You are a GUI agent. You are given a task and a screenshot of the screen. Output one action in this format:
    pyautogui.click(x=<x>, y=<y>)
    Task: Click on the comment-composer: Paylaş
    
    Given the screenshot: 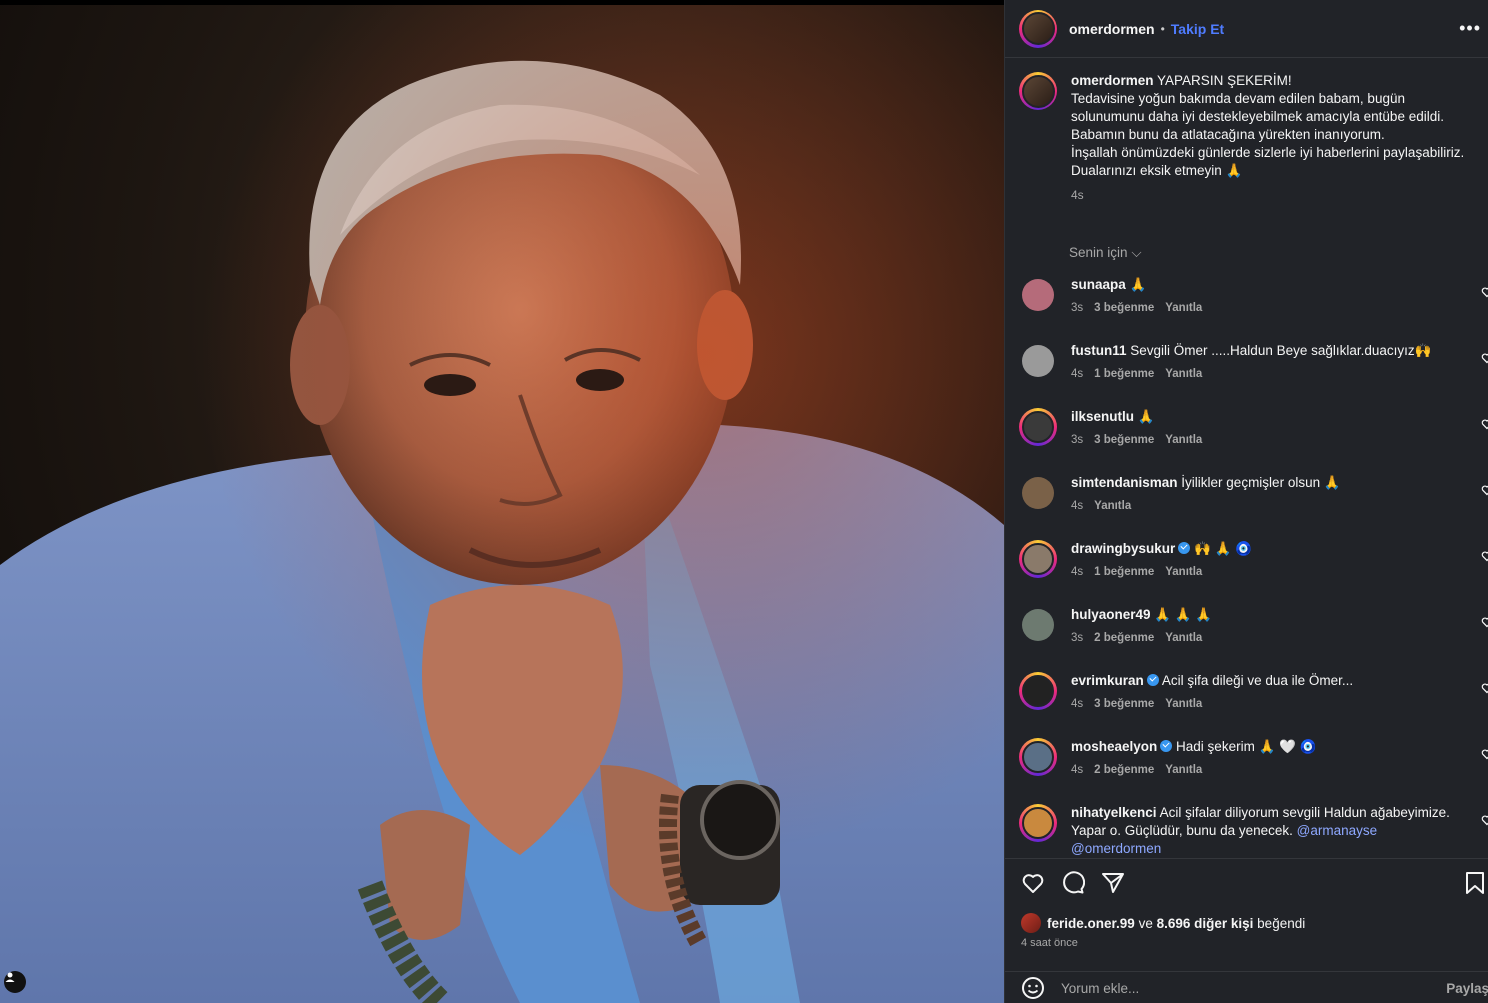 What is the action you would take?
    pyautogui.click(x=1246, y=987)
    